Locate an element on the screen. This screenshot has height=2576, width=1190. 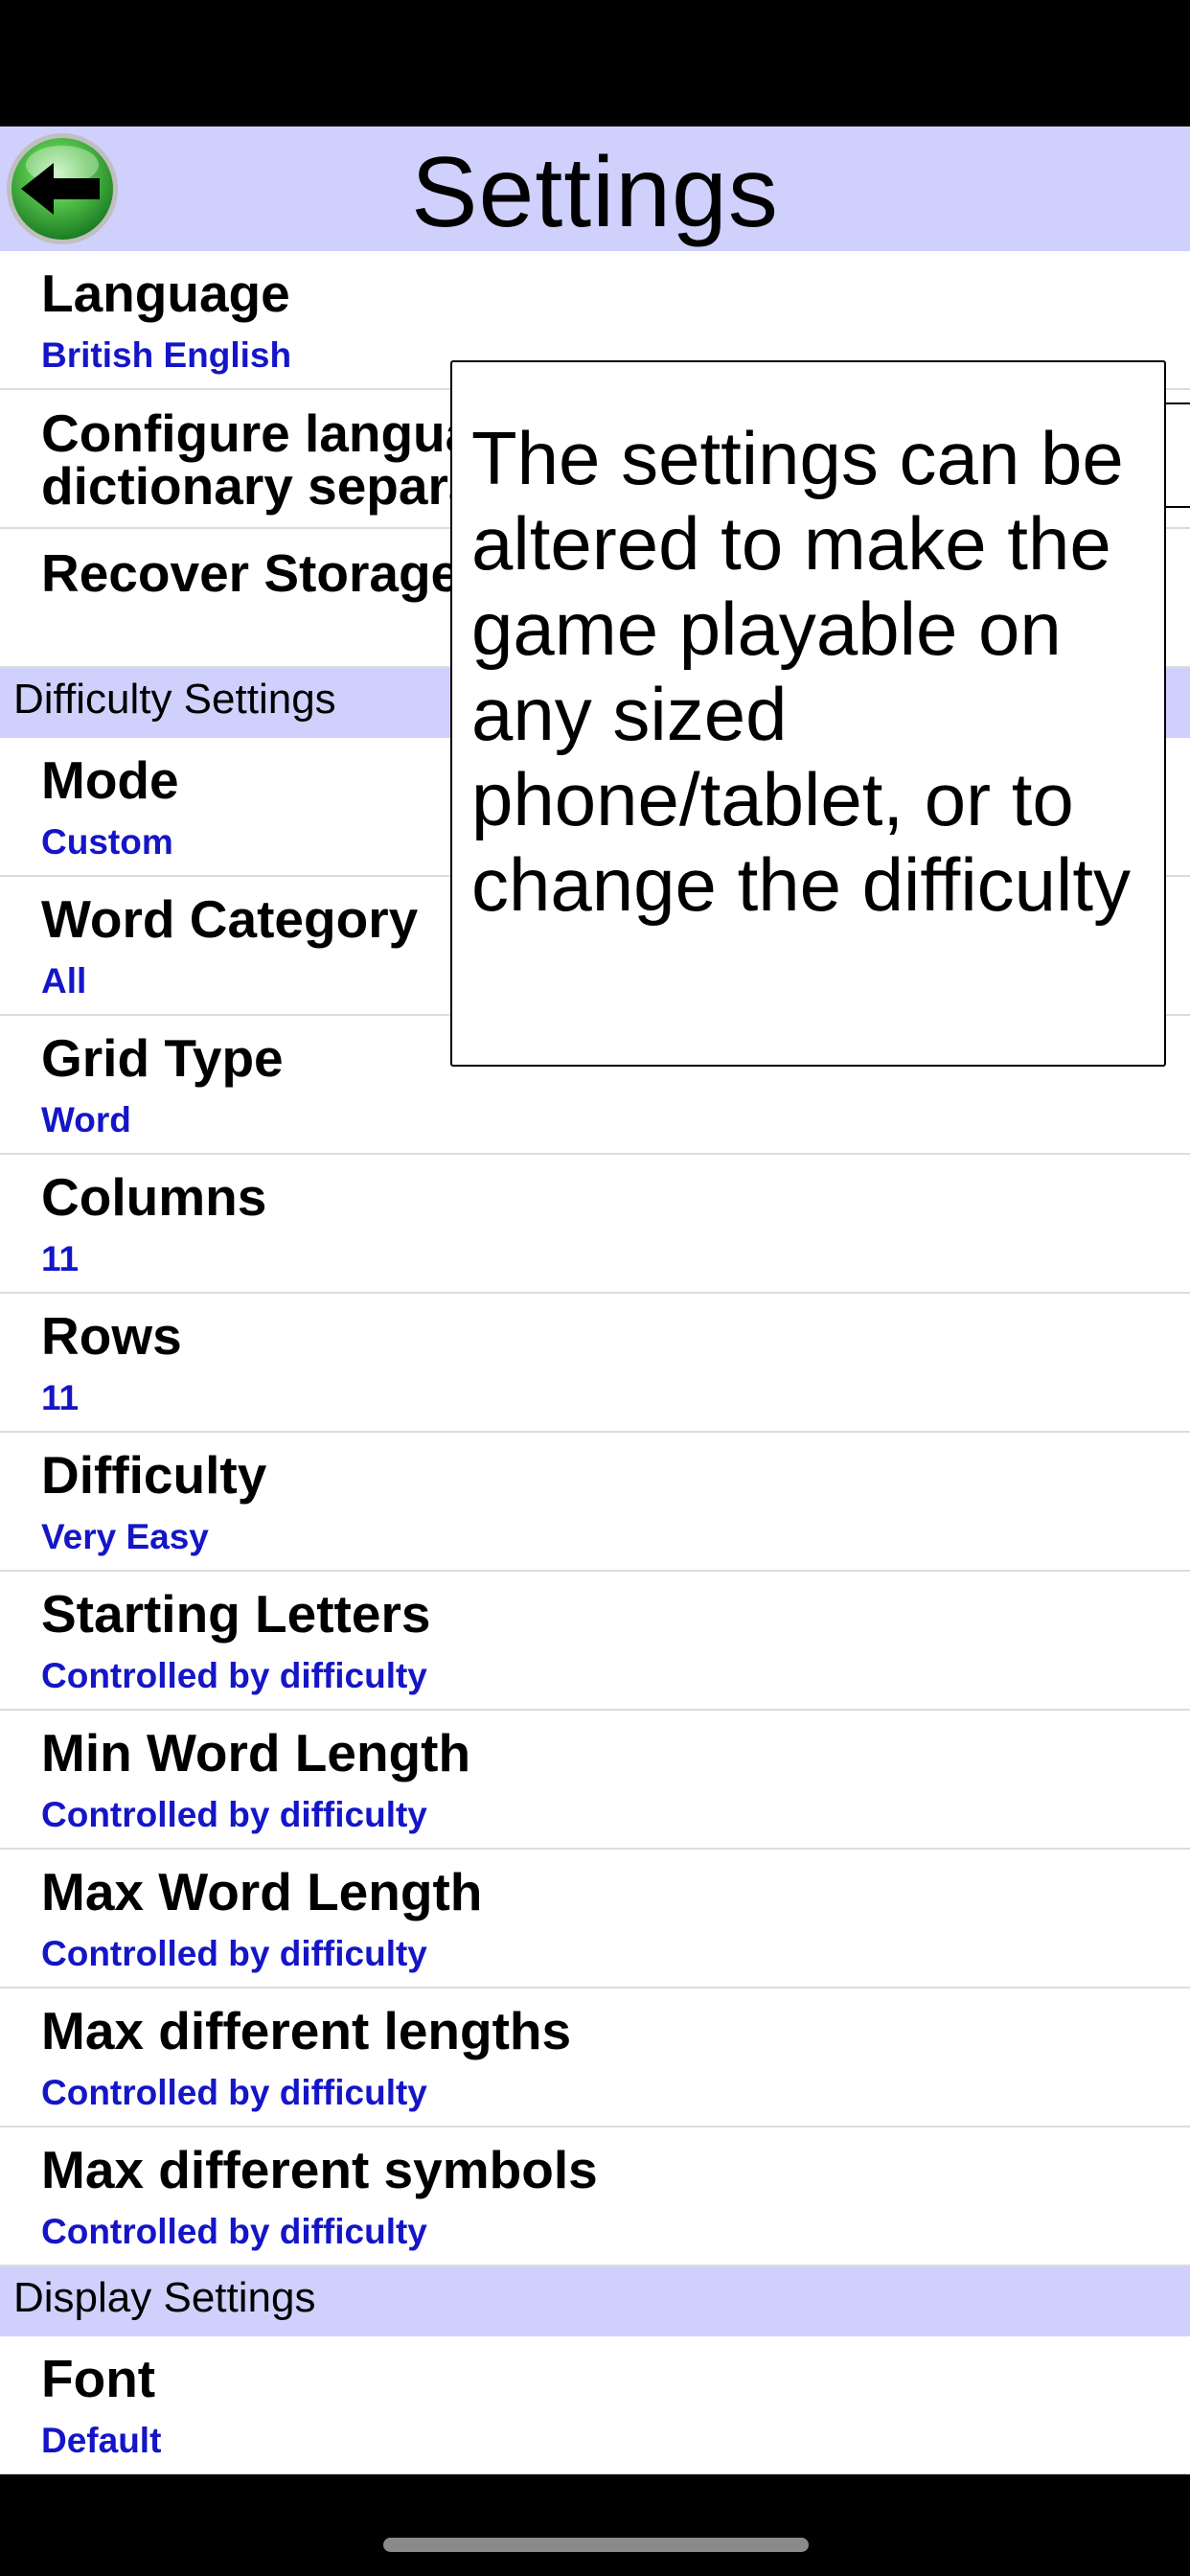
setting-row-difficulty: Difficulty Very Easy is located at coordinates (595, 1502).